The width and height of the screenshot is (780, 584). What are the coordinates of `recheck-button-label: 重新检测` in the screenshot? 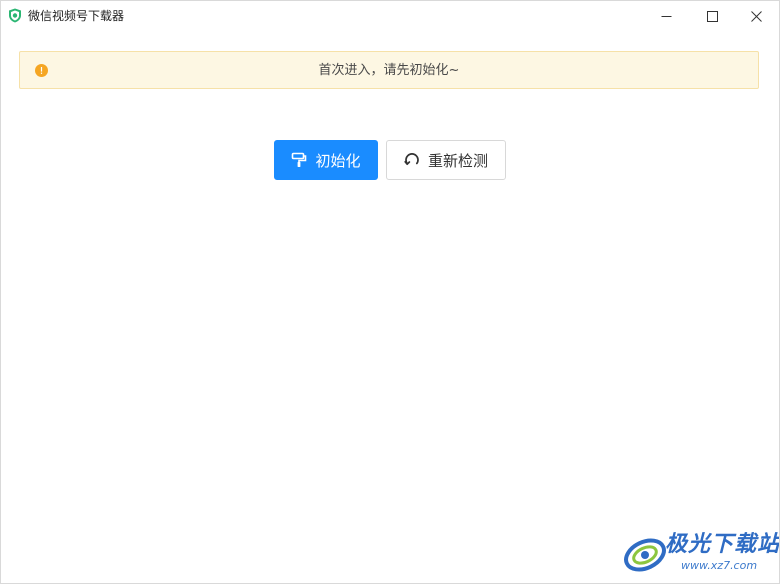 It's located at (457, 160).